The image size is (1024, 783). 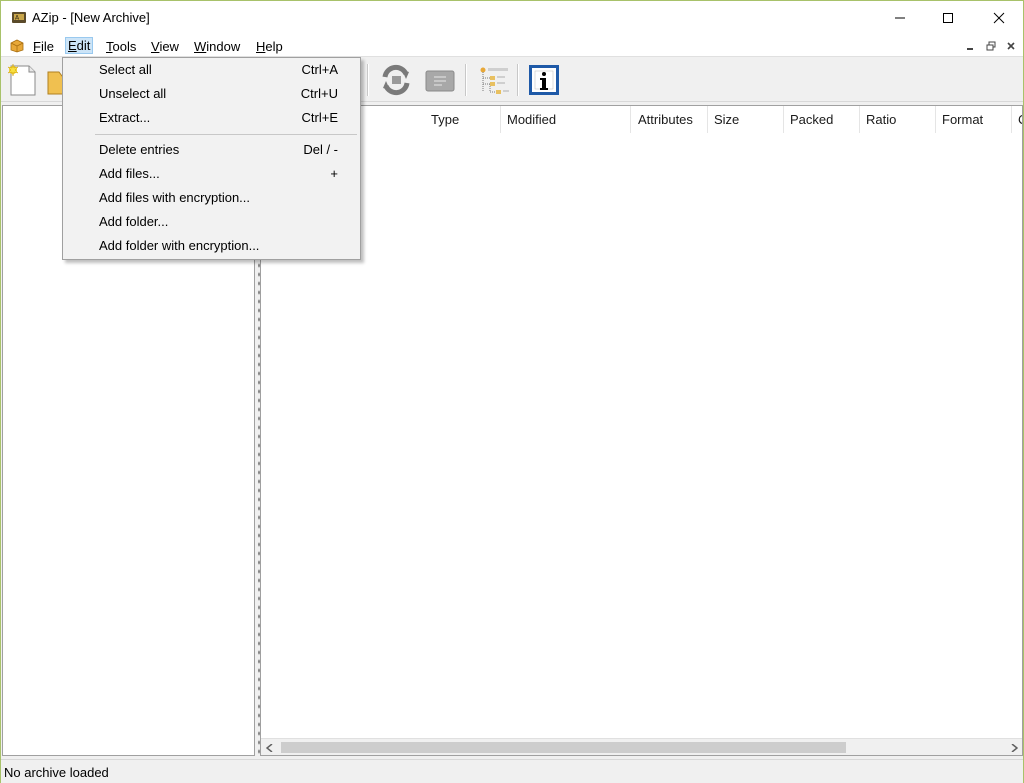 I want to click on menu-item-add-files: Add files... +, so click(x=211, y=174).